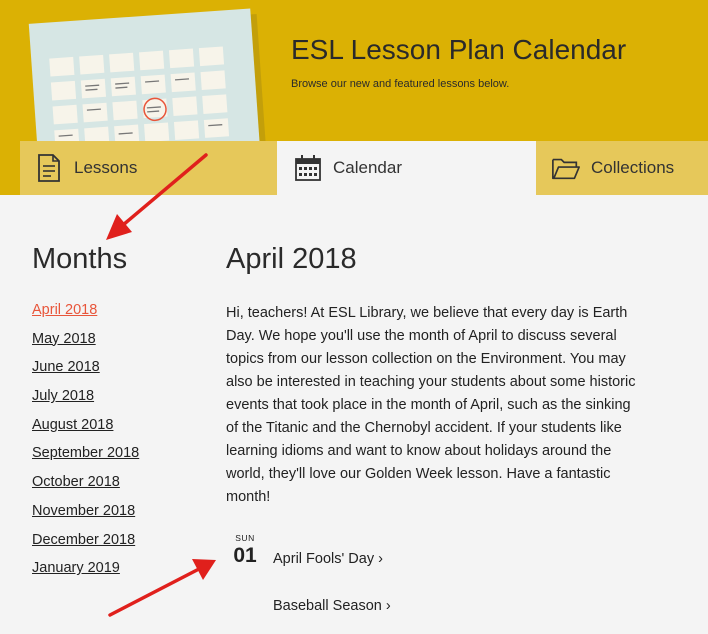  What do you see at coordinates (76, 568) in the screenshot?
I see `month-link-january-2019: January 2019` at bounding box center [76, 568].